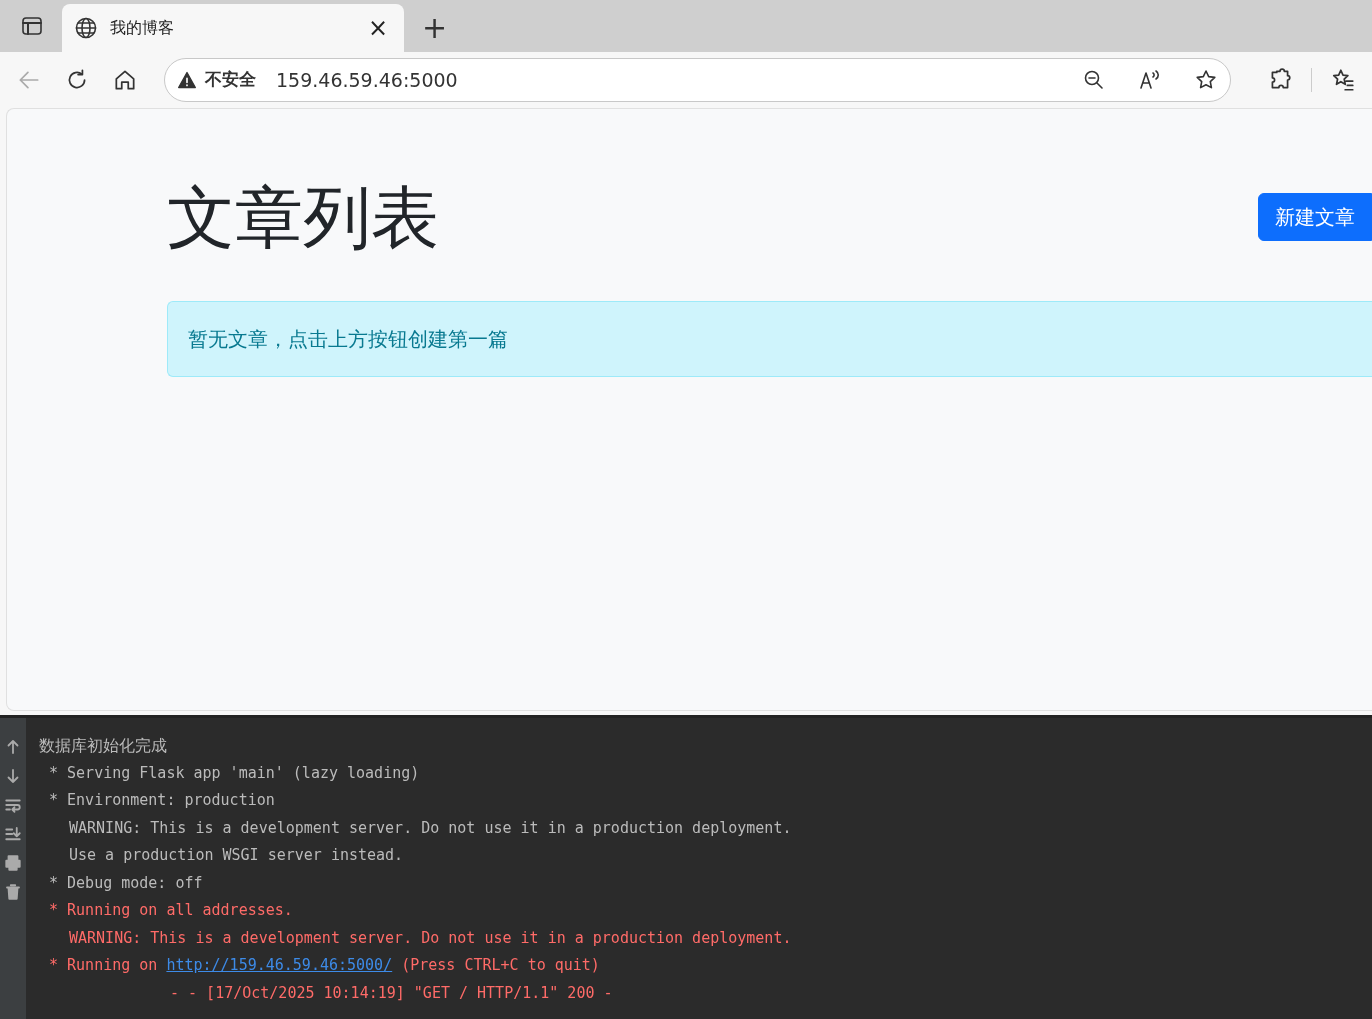  Describe the element at coordinates (435, 28) in the screenshot. I see `new-tab-button: +` at that location.